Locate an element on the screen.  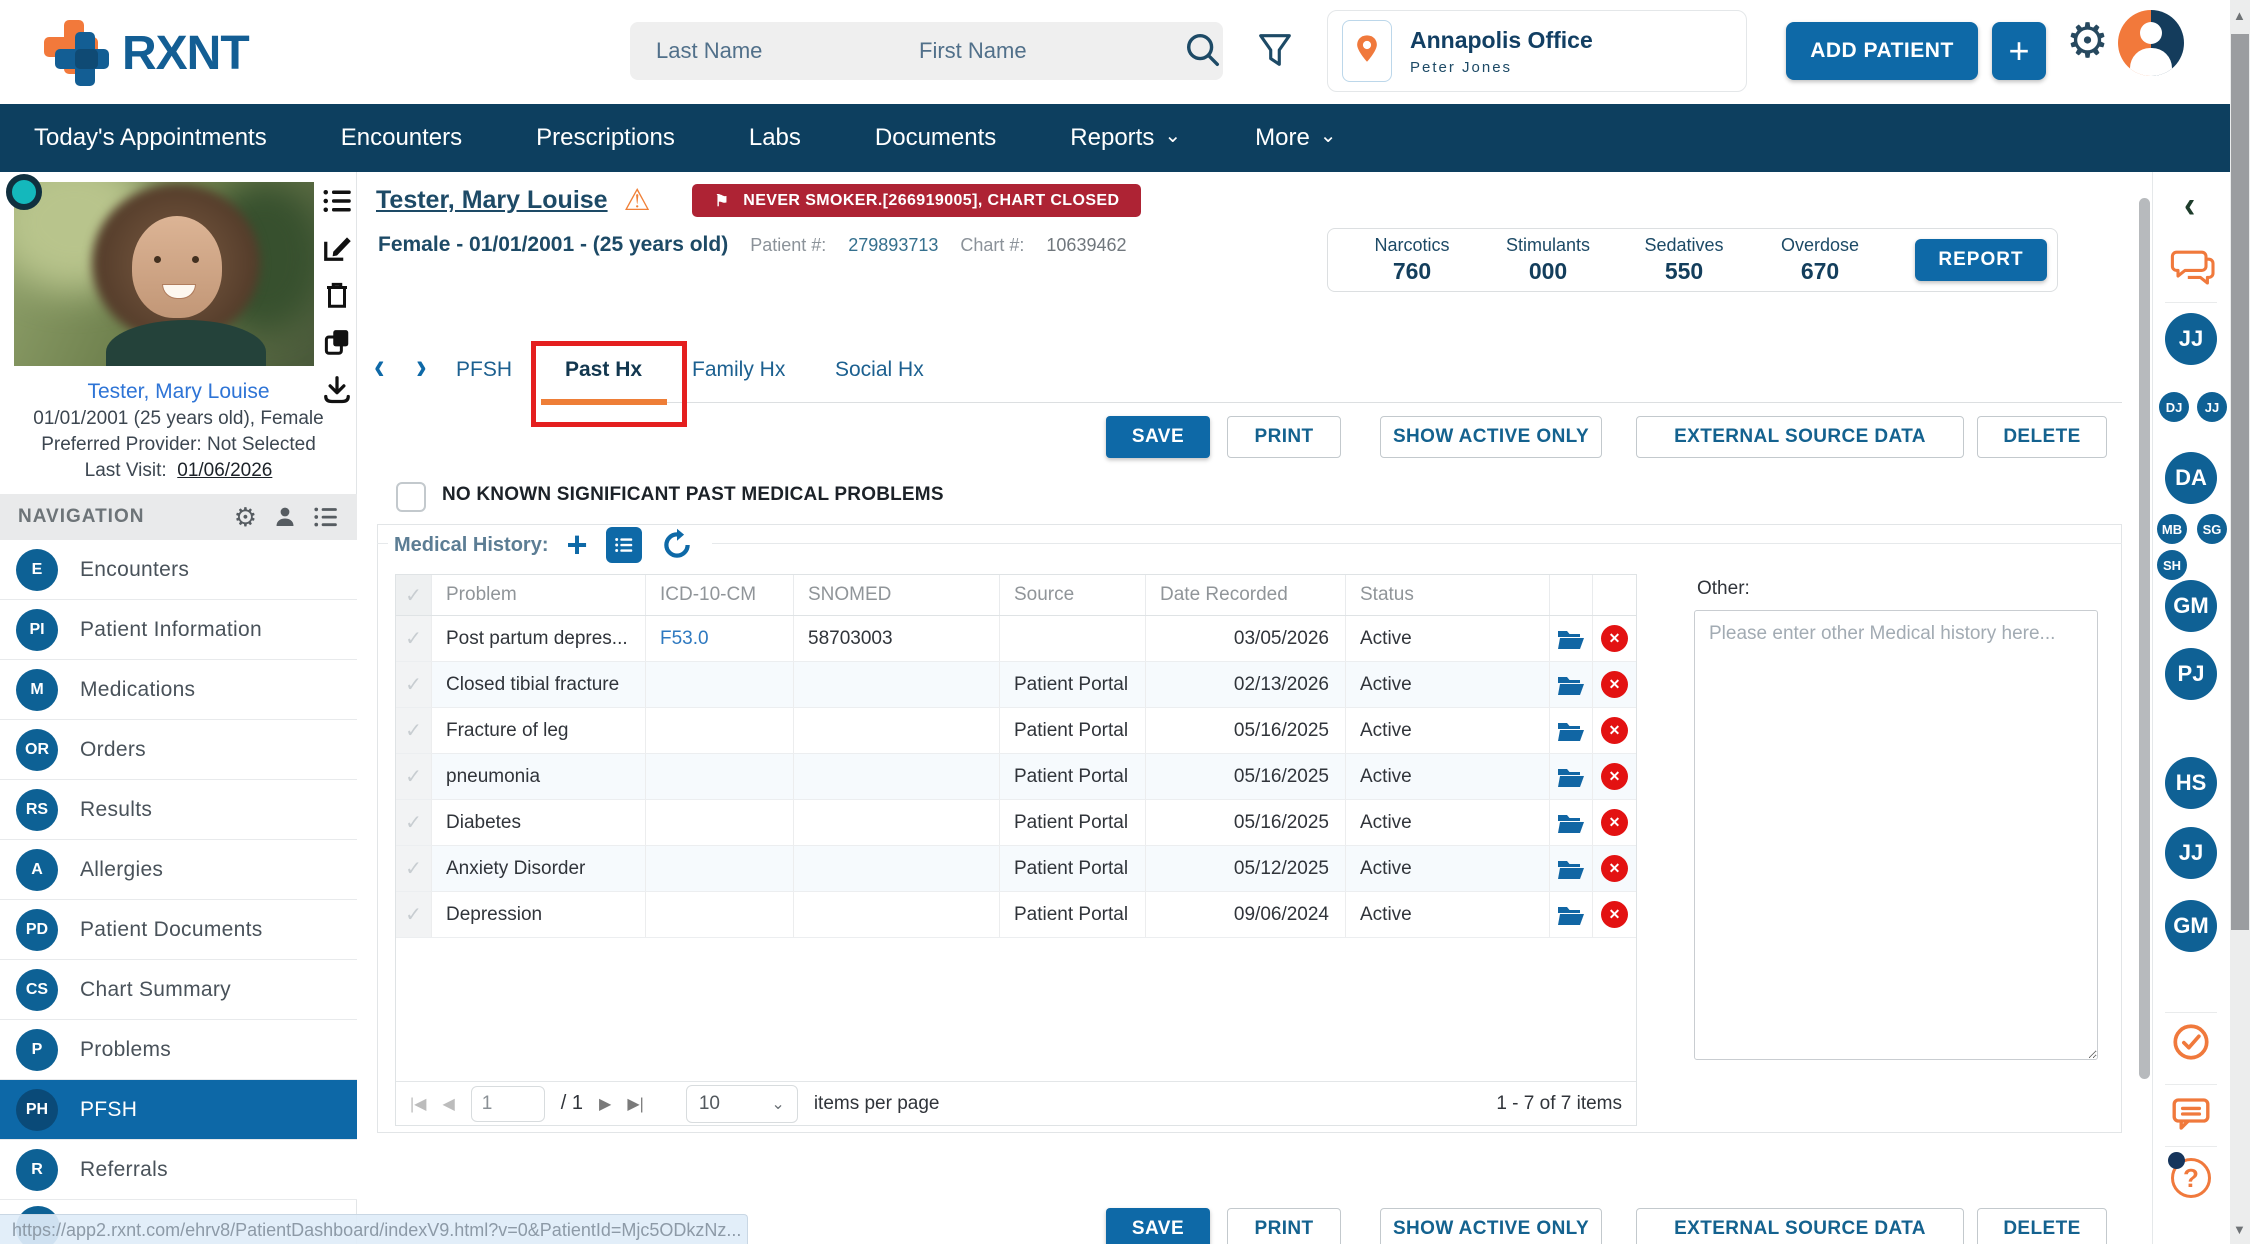
col-icd10: ICD-10-CM is located at coordinates (720, 595).